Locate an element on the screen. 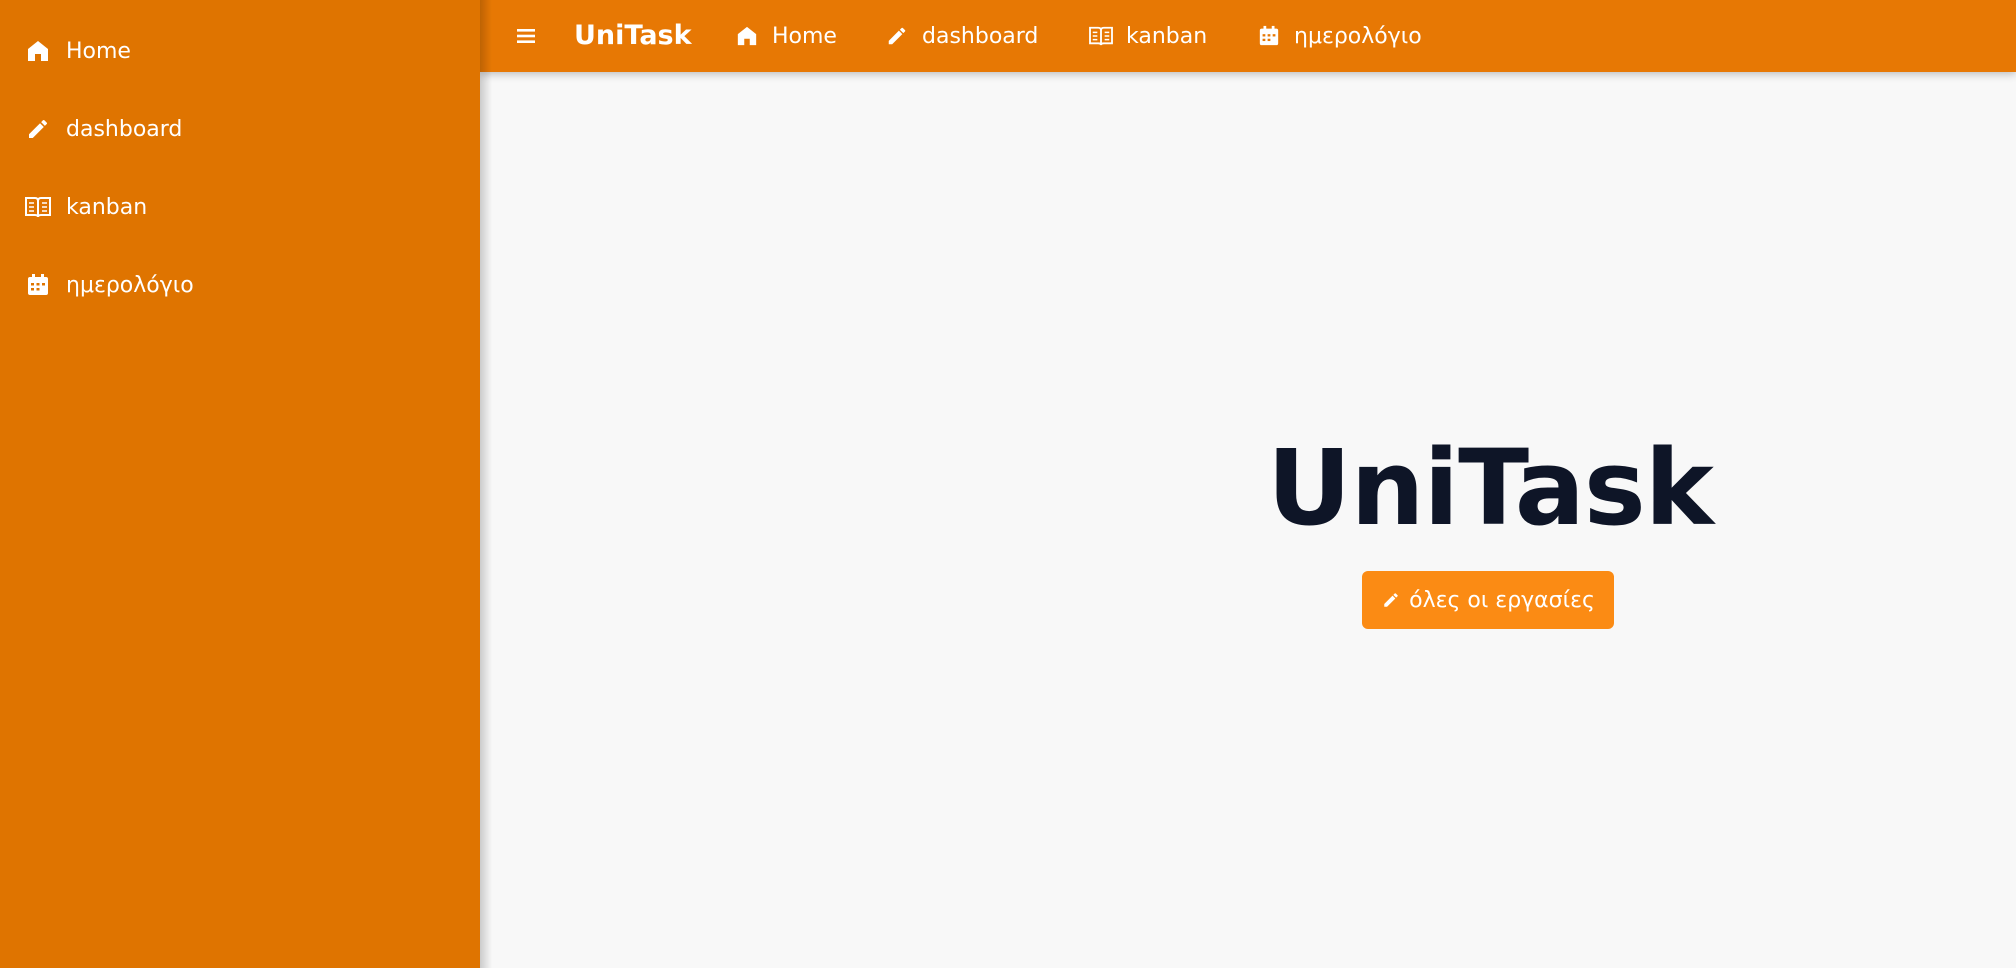 This screenshot has width=2016, height=968. sidebar-item-label: Home is located at coordinates (98, 51).